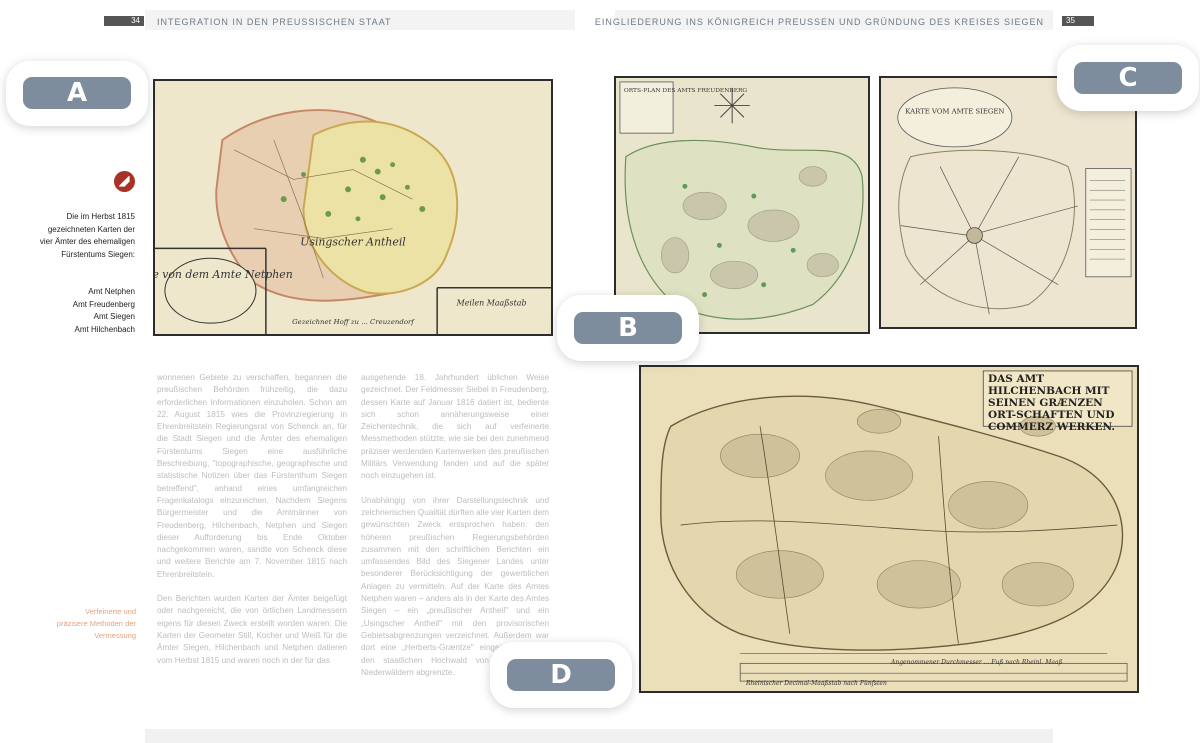 This screenshot has width=1200, height=743. I want to click on map-amt-siegen: KARTE VOM AMTE SIEGEN, so click(1008, 202).